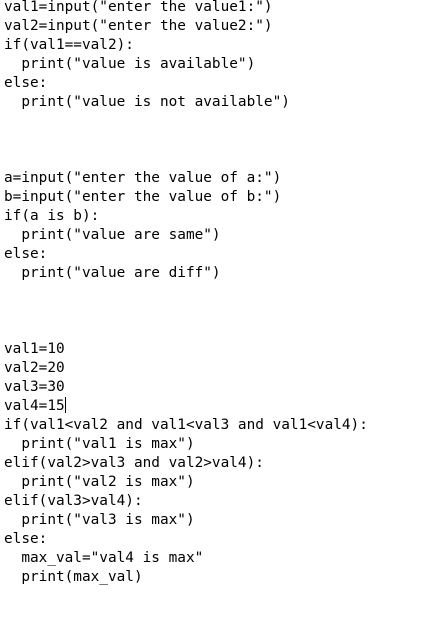 This screenshot has width=434, height=619. Describe the element at coordinates (99, 444) in the screenshot. I see `code-line: print("val1 is max")` at that location.